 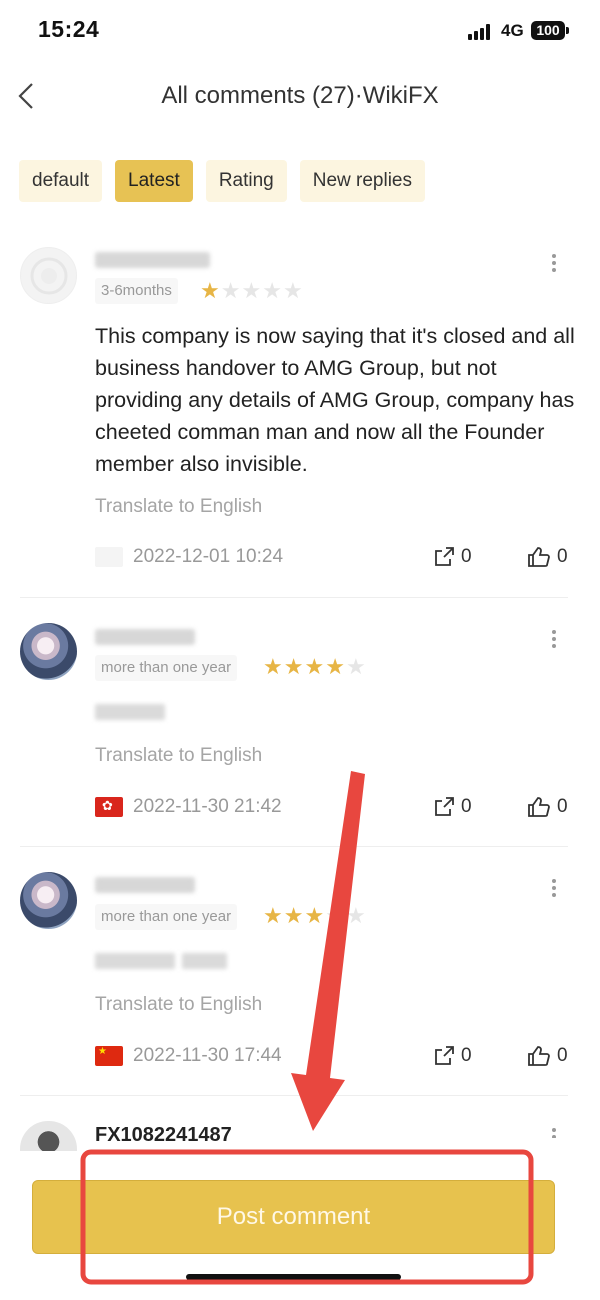 I want to click on post-comment-button: Post comment, so click(x=293, y=1217).